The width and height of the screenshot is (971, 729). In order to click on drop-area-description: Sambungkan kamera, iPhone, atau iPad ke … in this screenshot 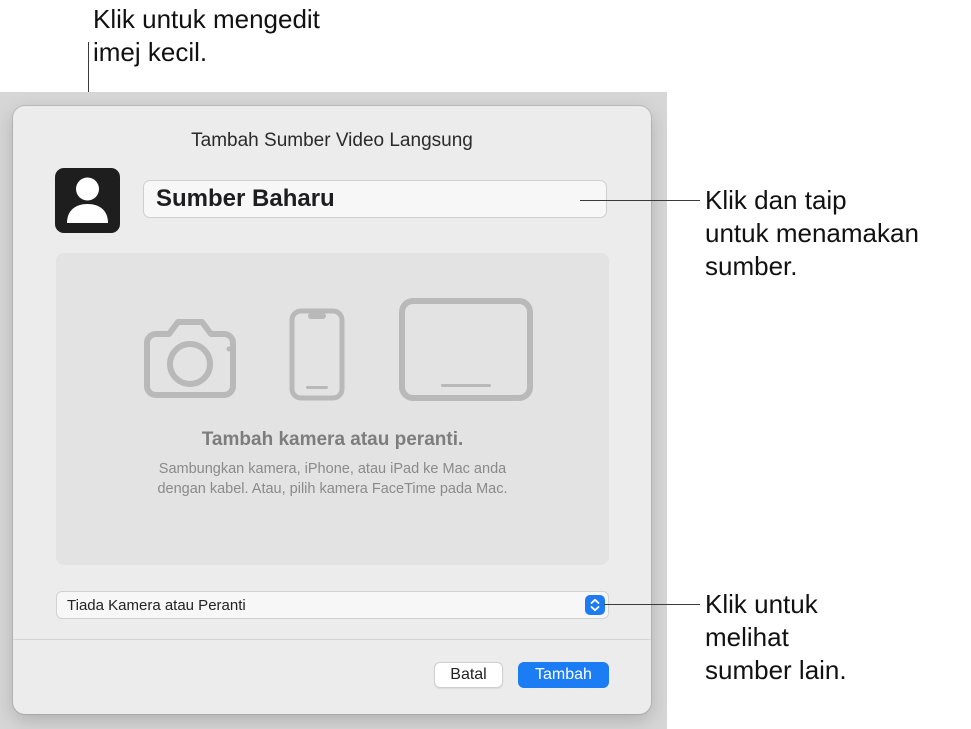, I will do `click(332, 479)`.